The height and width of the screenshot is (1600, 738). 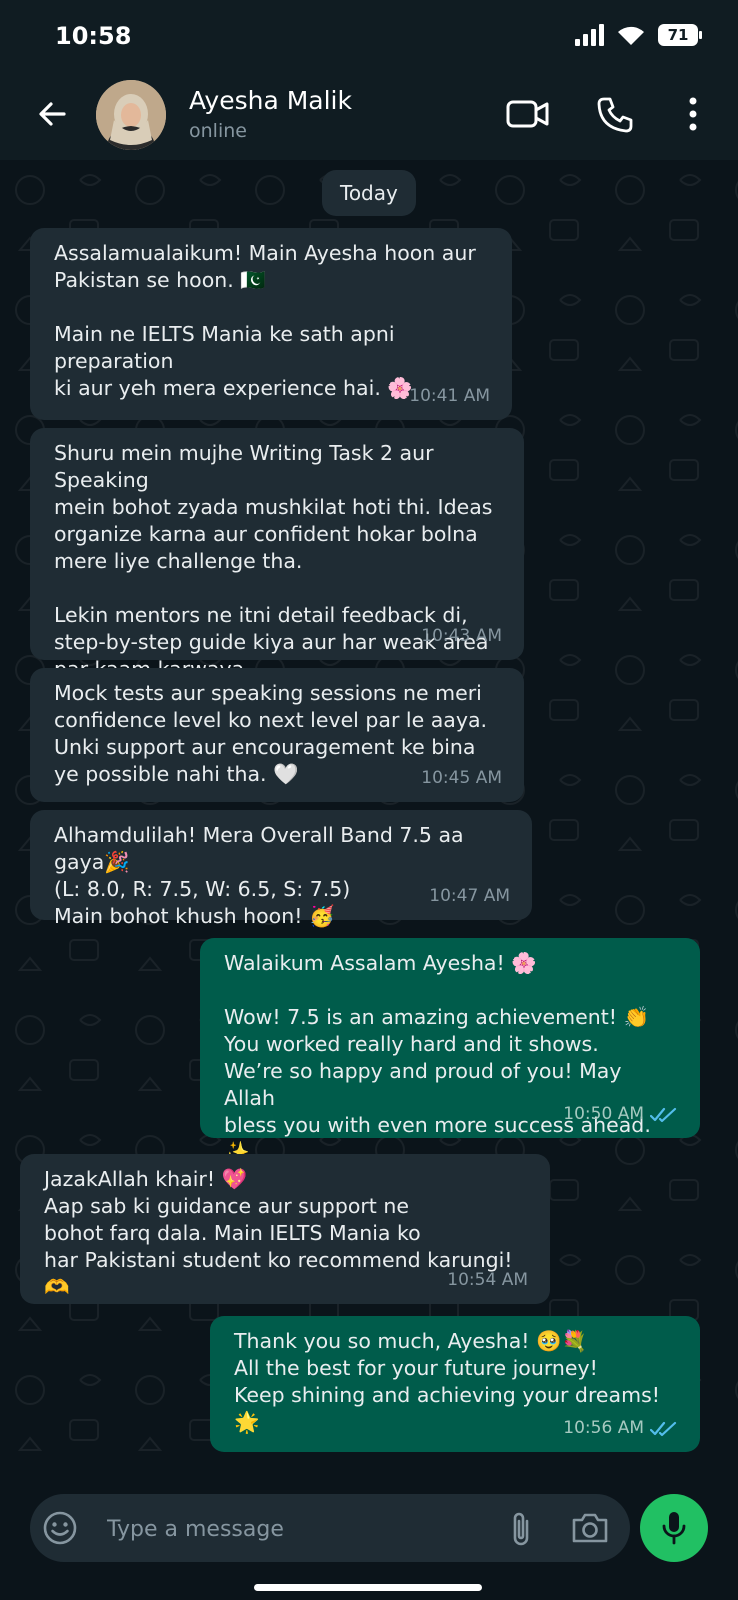 I want to click on contact-name: Ayesha Malik, so click(x=270, y=100).